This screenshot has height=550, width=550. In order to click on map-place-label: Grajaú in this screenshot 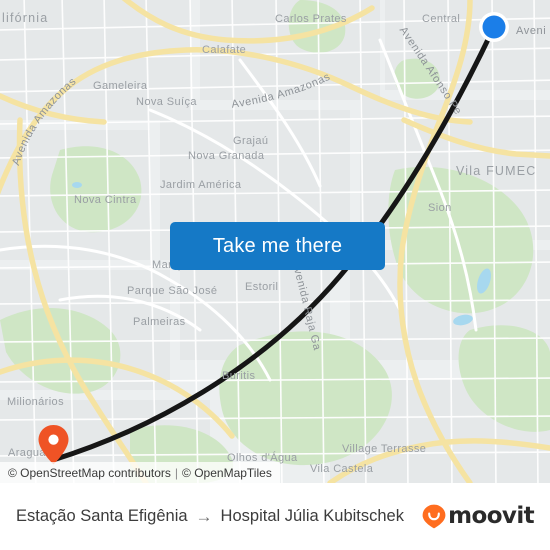, I will do `click(250, 141)`.